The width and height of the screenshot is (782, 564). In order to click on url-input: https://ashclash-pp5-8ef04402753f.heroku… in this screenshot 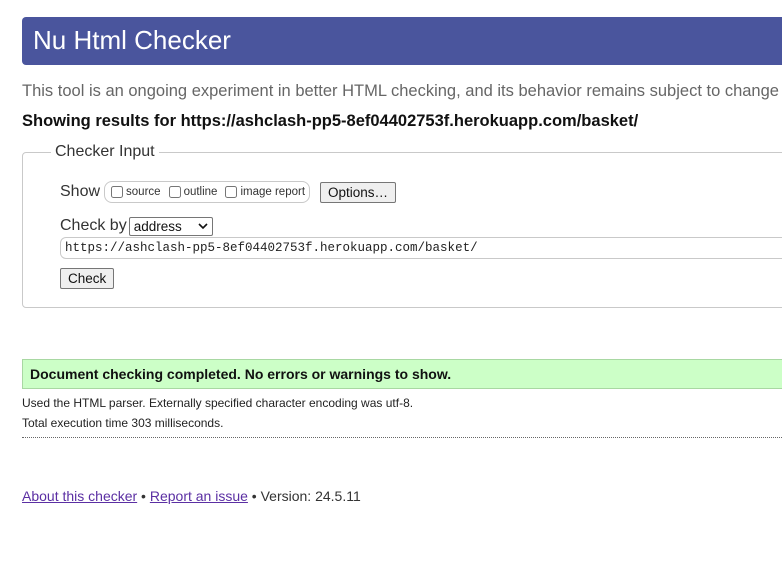, I will do `click(421, 248)`.